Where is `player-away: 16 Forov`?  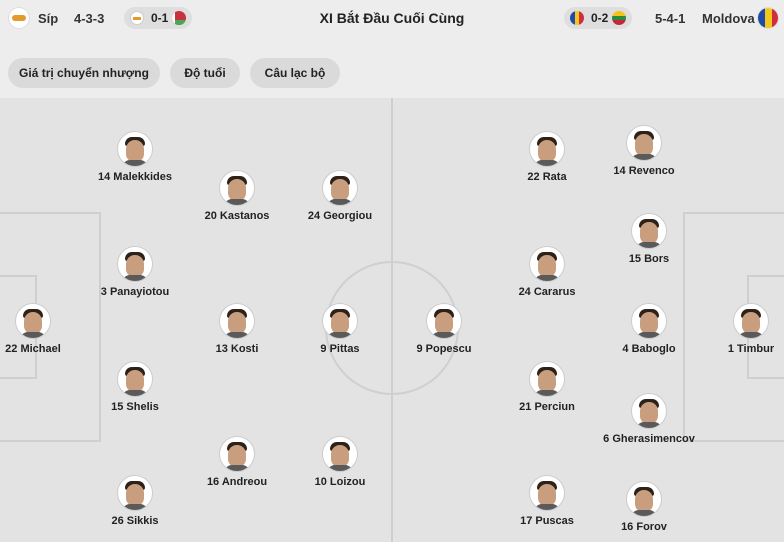 player-away: 16 Forov is located at coordinates (644, 507).